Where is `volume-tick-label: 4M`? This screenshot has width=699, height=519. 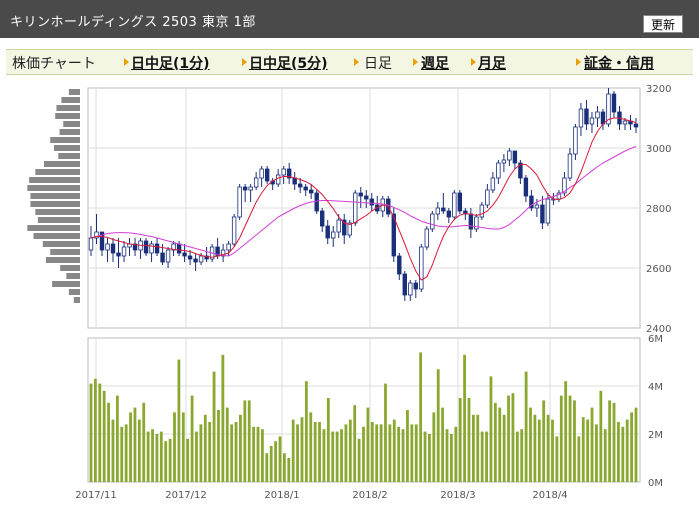
volume-tick-label: 4M is located at coordinates (655, 387).